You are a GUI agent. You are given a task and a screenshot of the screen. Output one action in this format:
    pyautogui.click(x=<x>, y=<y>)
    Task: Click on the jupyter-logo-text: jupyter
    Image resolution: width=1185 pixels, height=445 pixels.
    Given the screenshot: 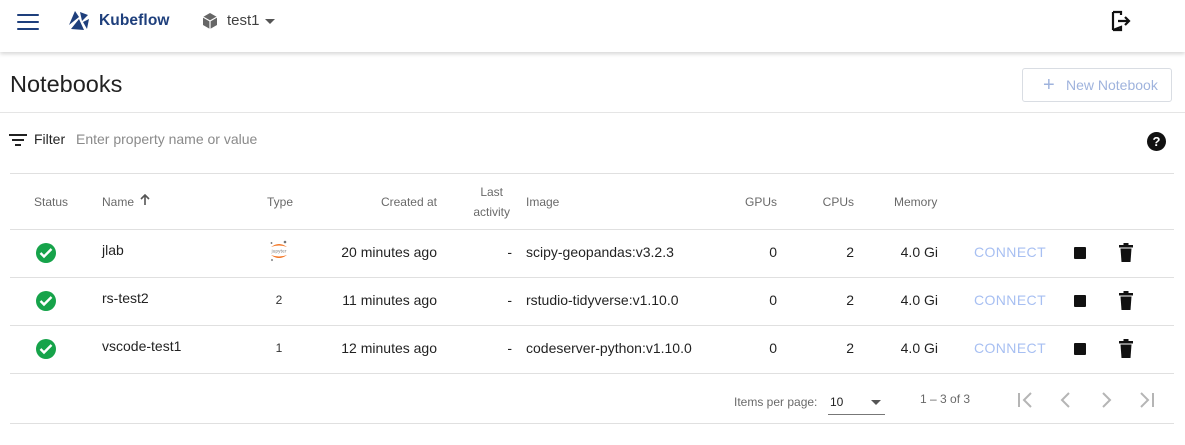 What is the action you would take?
    pyautogui.click(x=279, y=251)
    